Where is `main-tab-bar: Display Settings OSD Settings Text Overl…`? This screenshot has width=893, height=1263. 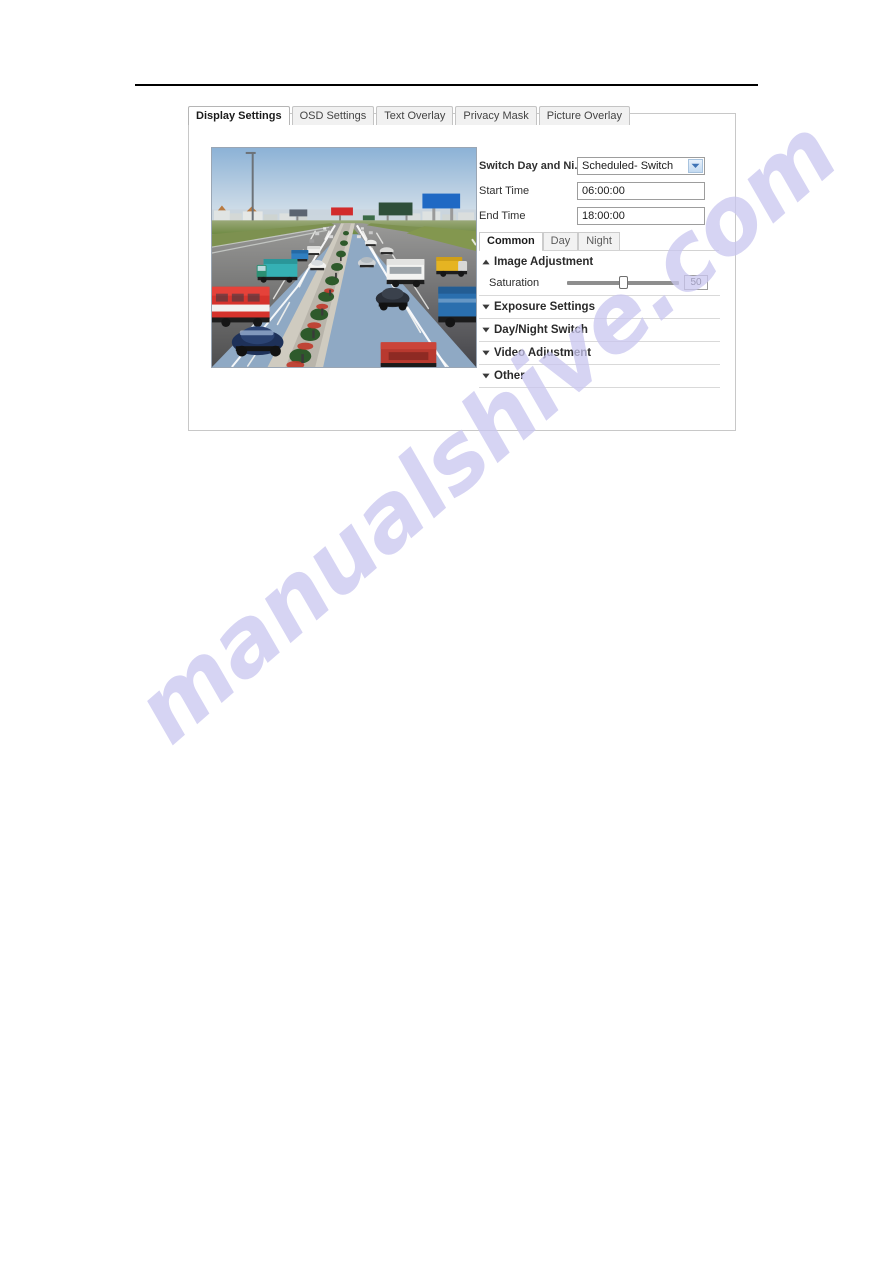
main-tab-bar: Display Settings OSD Settings Text Overl… is located at coordinates (462, 115).